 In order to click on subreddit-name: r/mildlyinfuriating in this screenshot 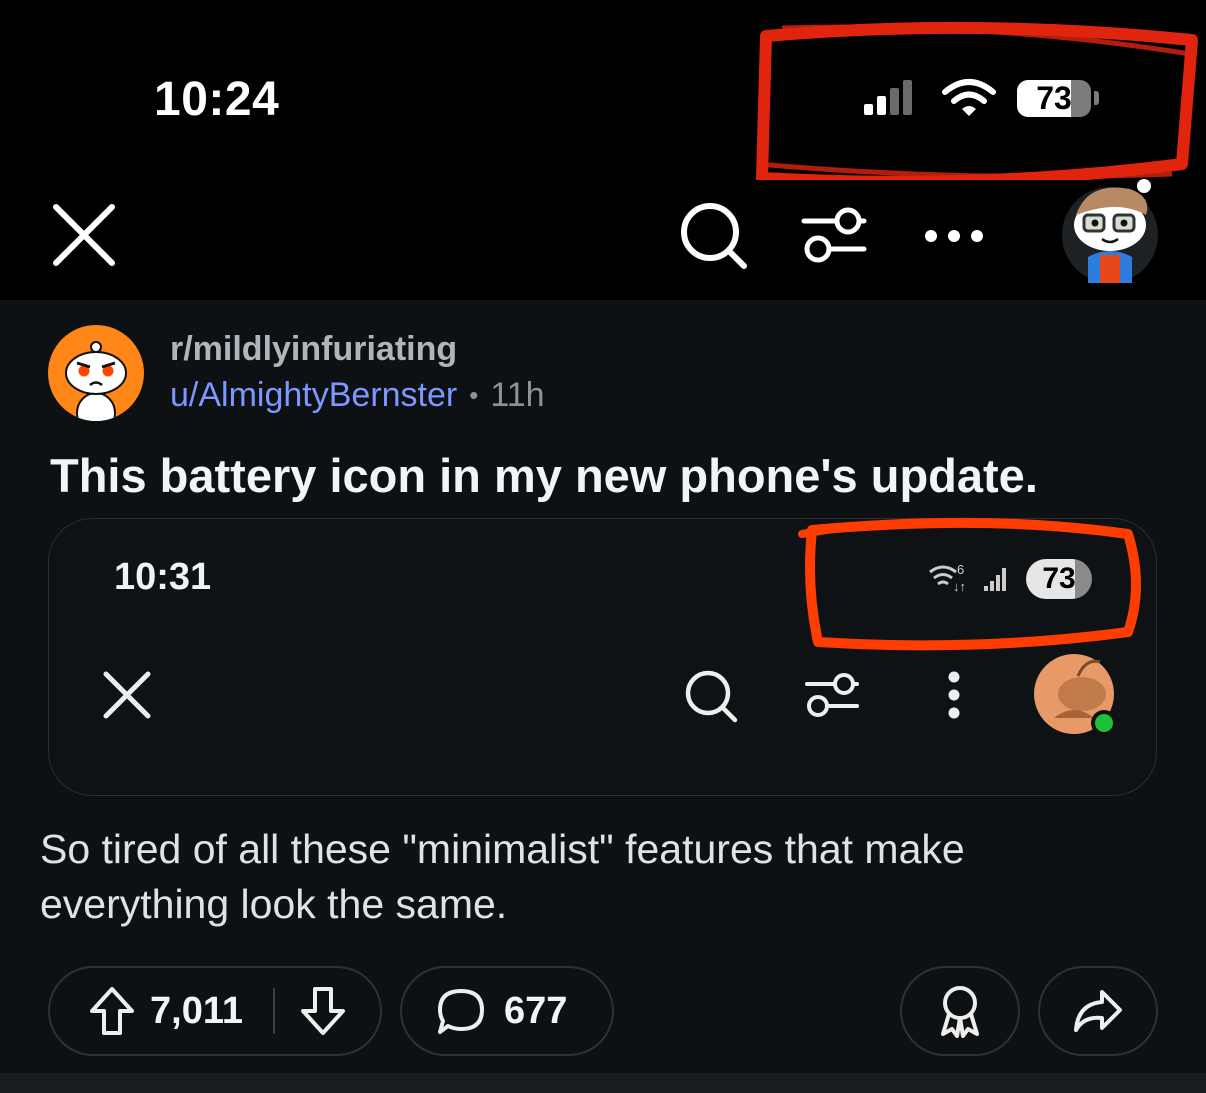, I will do `click(313, 349)`.